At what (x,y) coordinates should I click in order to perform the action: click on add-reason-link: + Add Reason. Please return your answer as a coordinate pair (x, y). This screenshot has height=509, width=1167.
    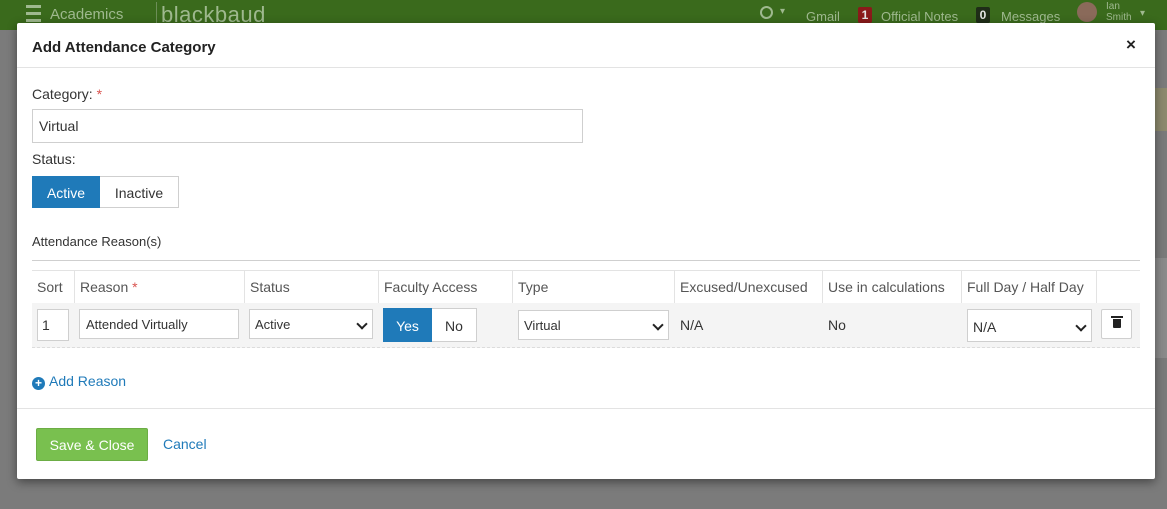
    Looking at the image, I should click on (79, 381).